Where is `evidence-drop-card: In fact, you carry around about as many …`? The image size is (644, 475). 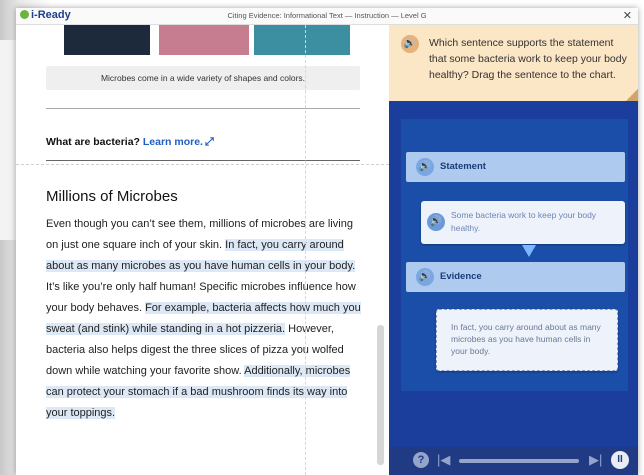
evidence-drop-card: In fact, you carry around about as many … is located at coordinates (527, 340).